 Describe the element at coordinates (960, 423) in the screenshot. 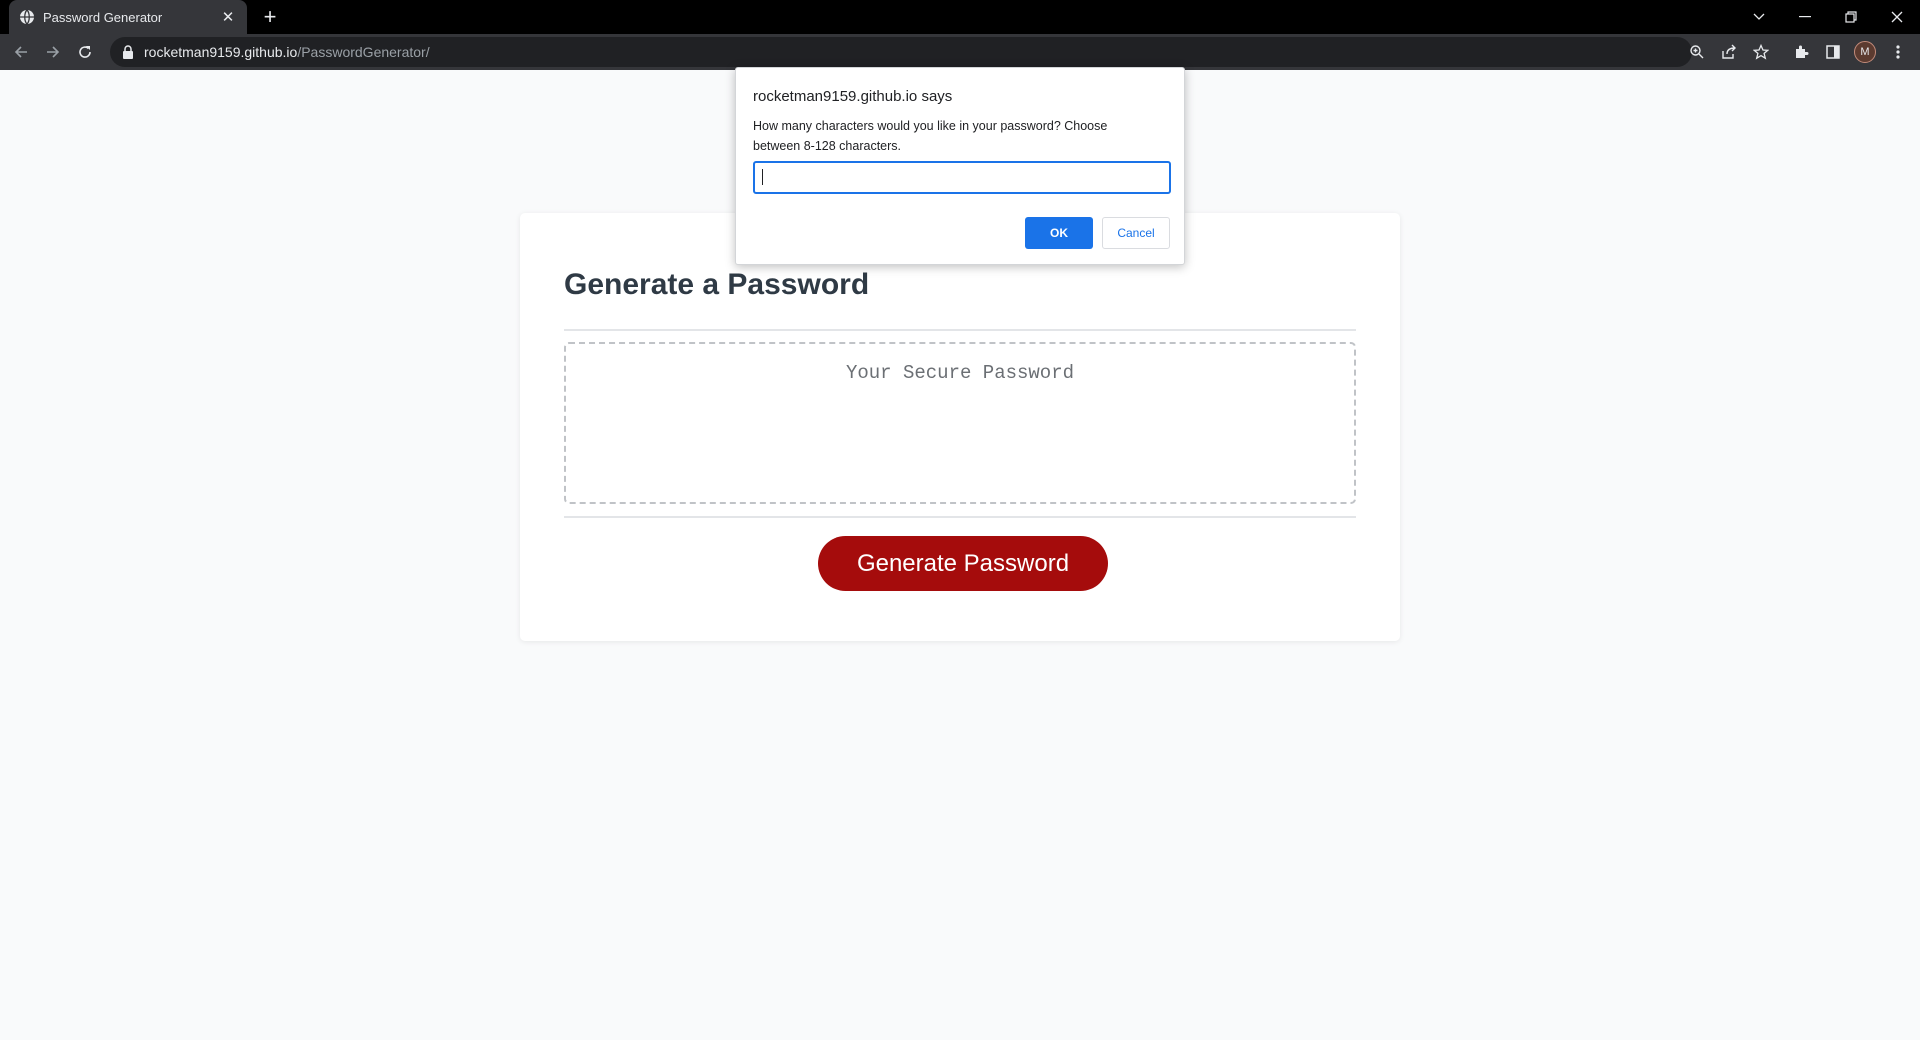

I see `password-output: Your Secure Password` at that location.